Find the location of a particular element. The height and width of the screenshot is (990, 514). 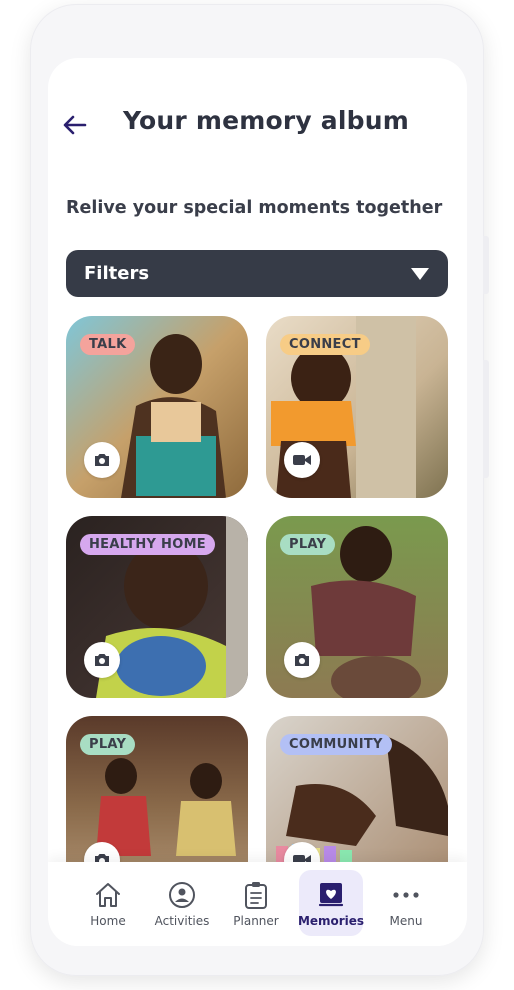

nav-item-home: Home is located at coordinates (108, 903).